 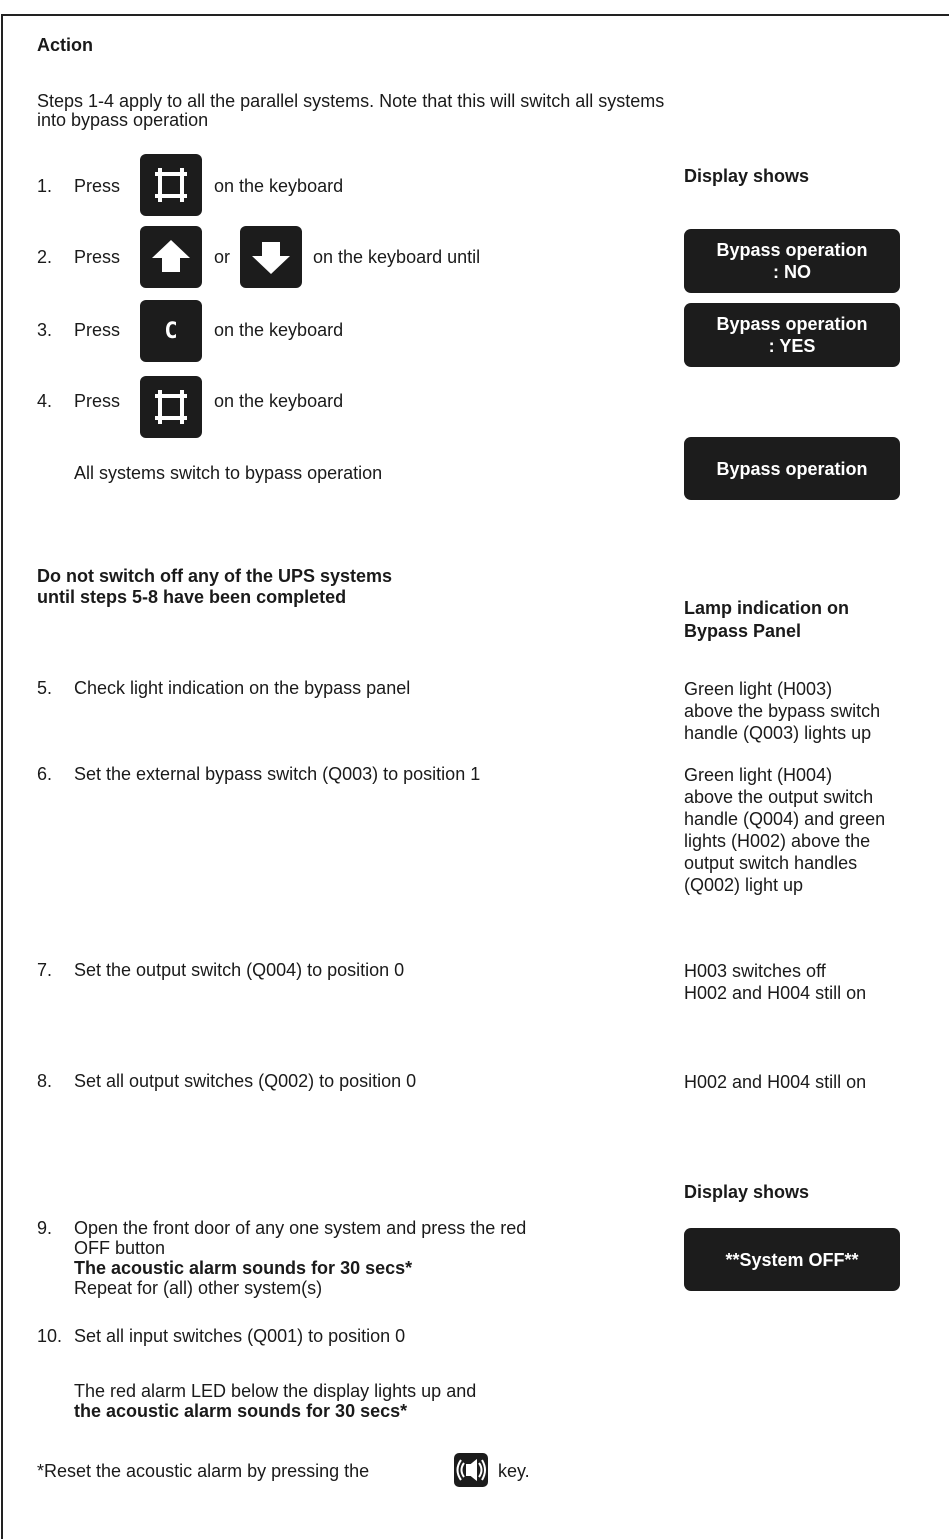 I want to click on lamp-8: H002 and H004 still on, so click(x=775, y=1082).